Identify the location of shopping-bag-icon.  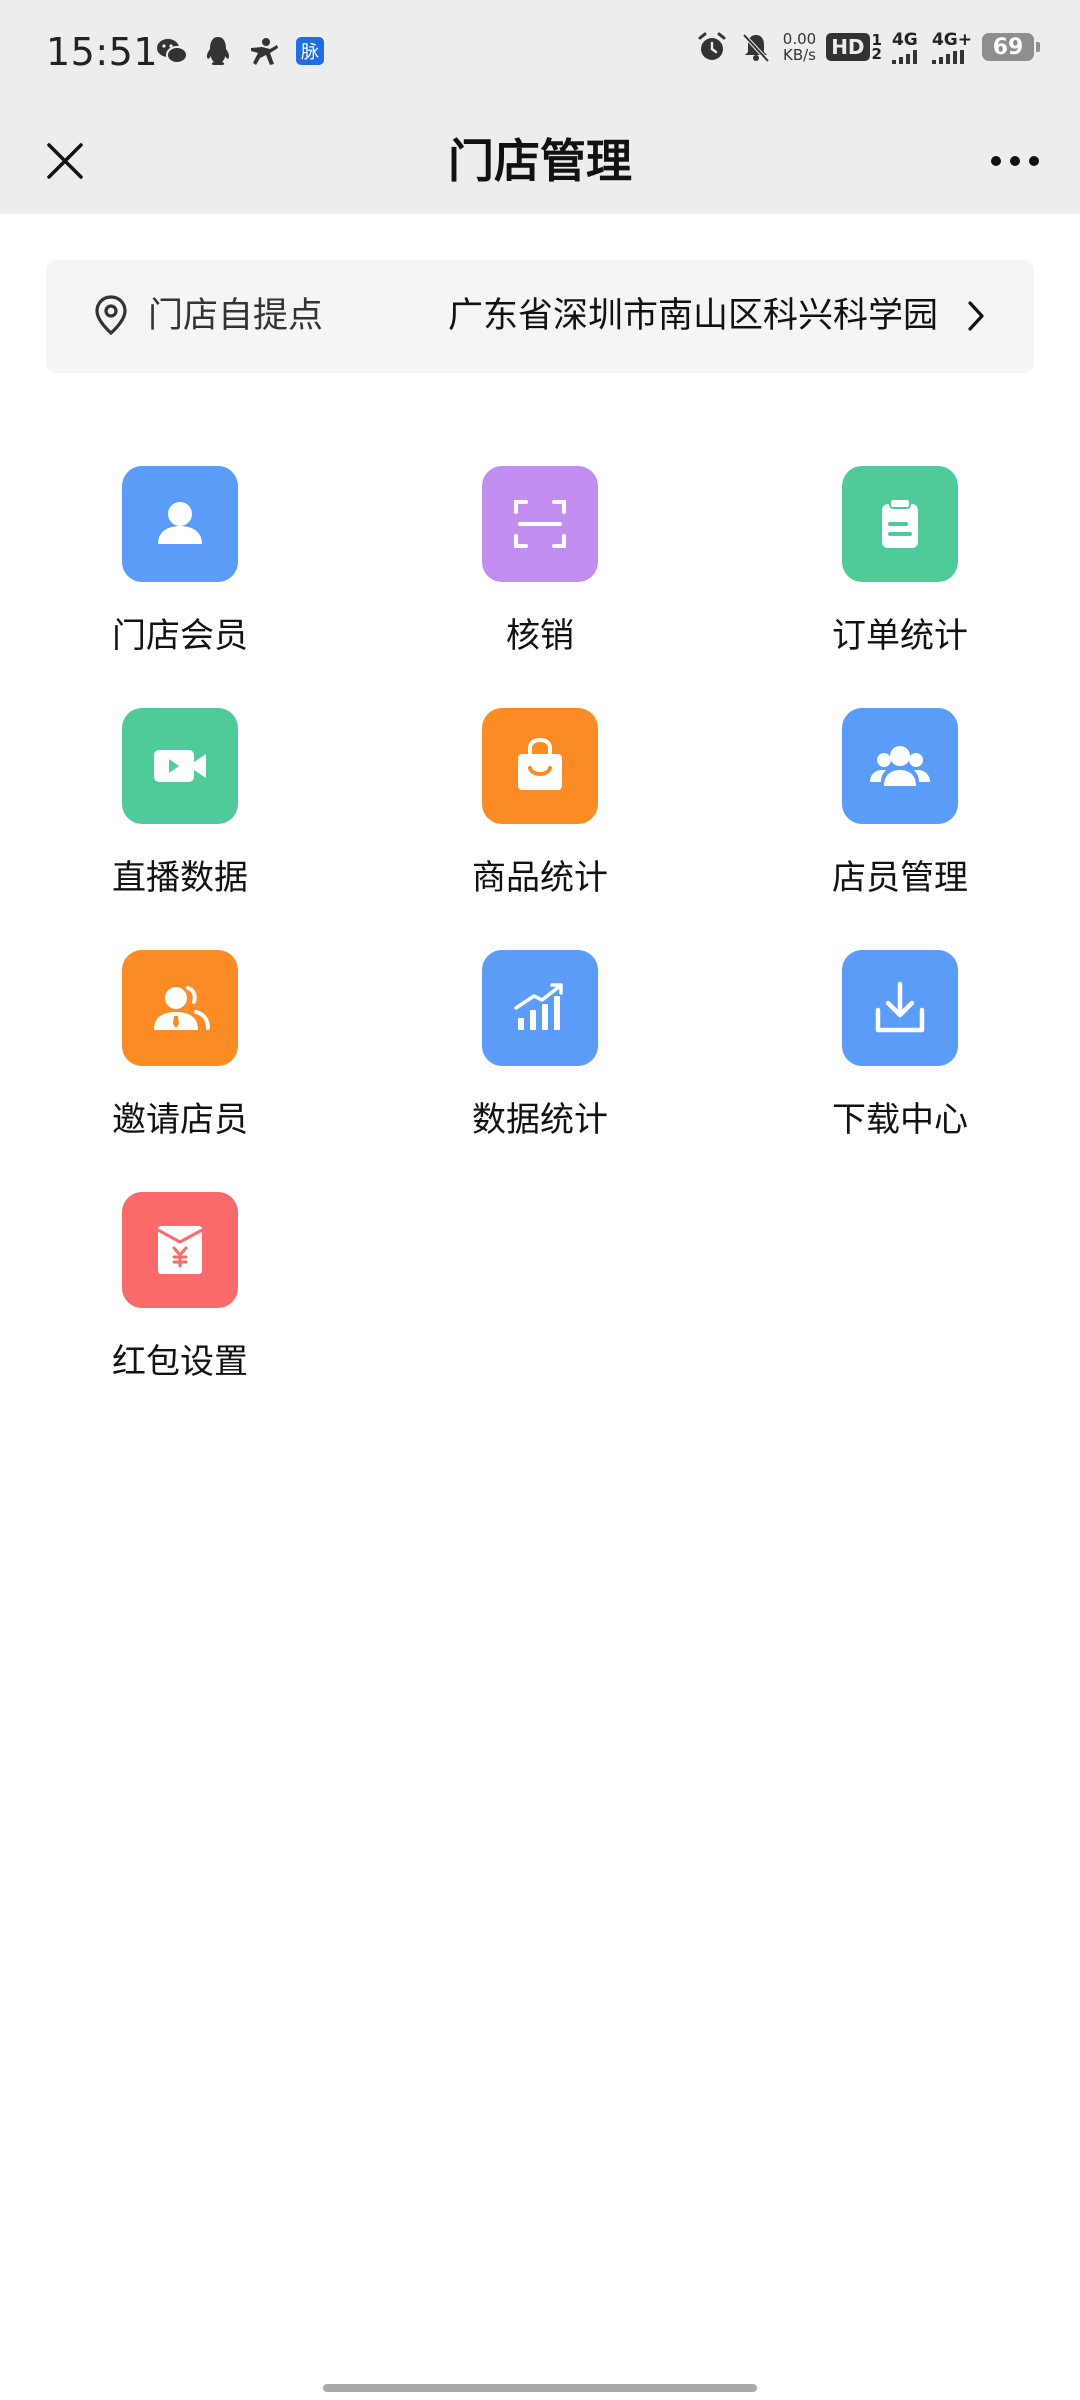
(540, 763).